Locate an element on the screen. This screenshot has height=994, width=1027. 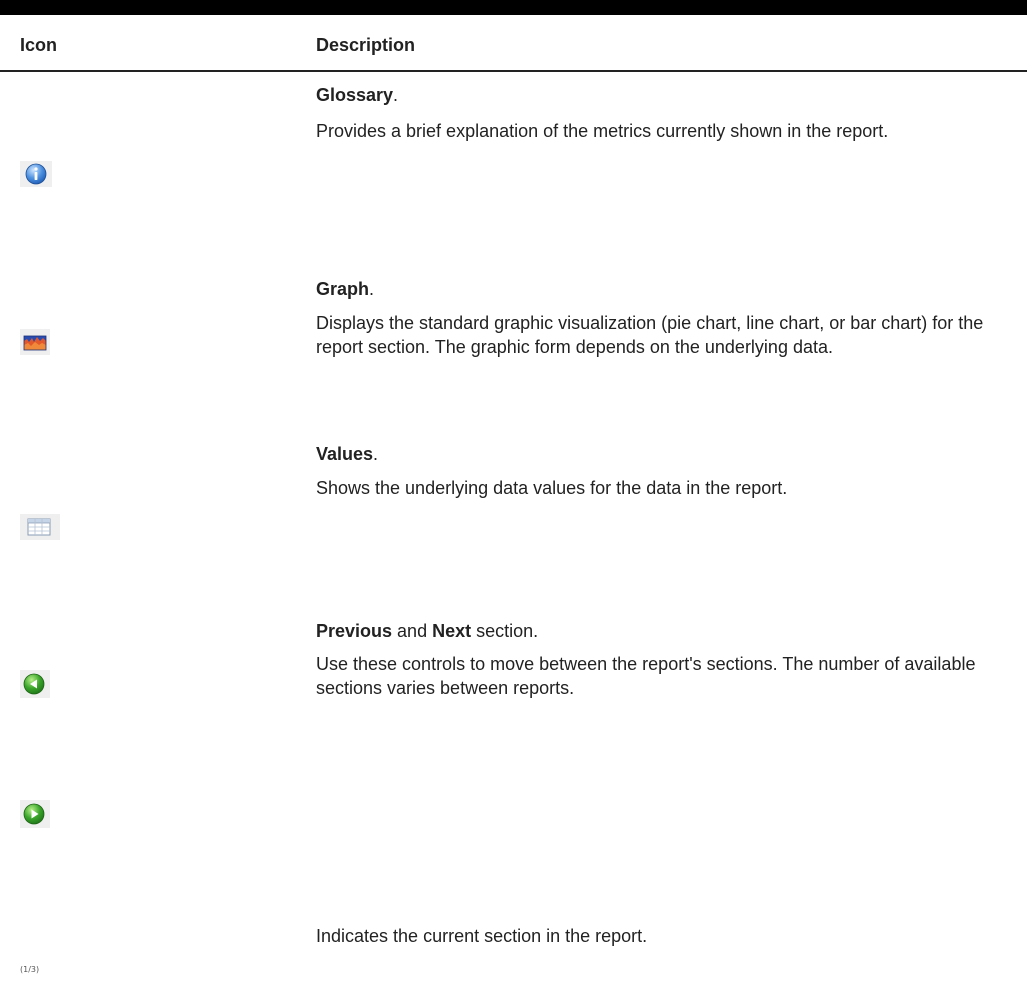
section-indicator: (1/3) is located at coordinates (30, 969).